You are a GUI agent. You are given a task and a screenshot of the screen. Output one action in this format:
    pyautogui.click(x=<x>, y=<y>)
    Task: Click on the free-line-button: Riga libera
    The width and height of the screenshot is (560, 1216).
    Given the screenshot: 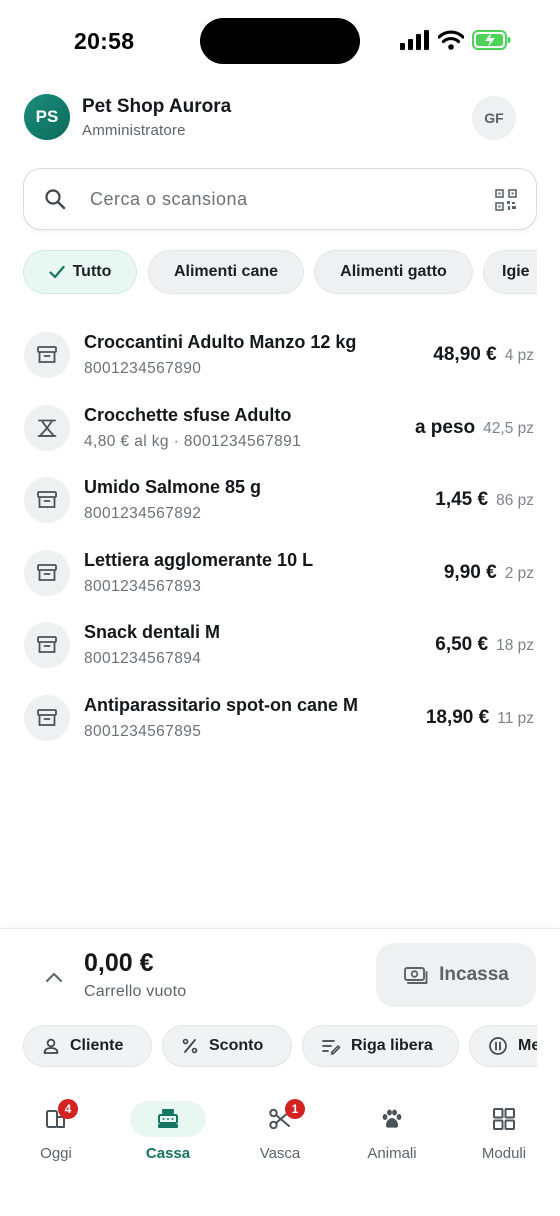 What is the action you would take?
    pyautogui.click(x=380, y=1046)
    